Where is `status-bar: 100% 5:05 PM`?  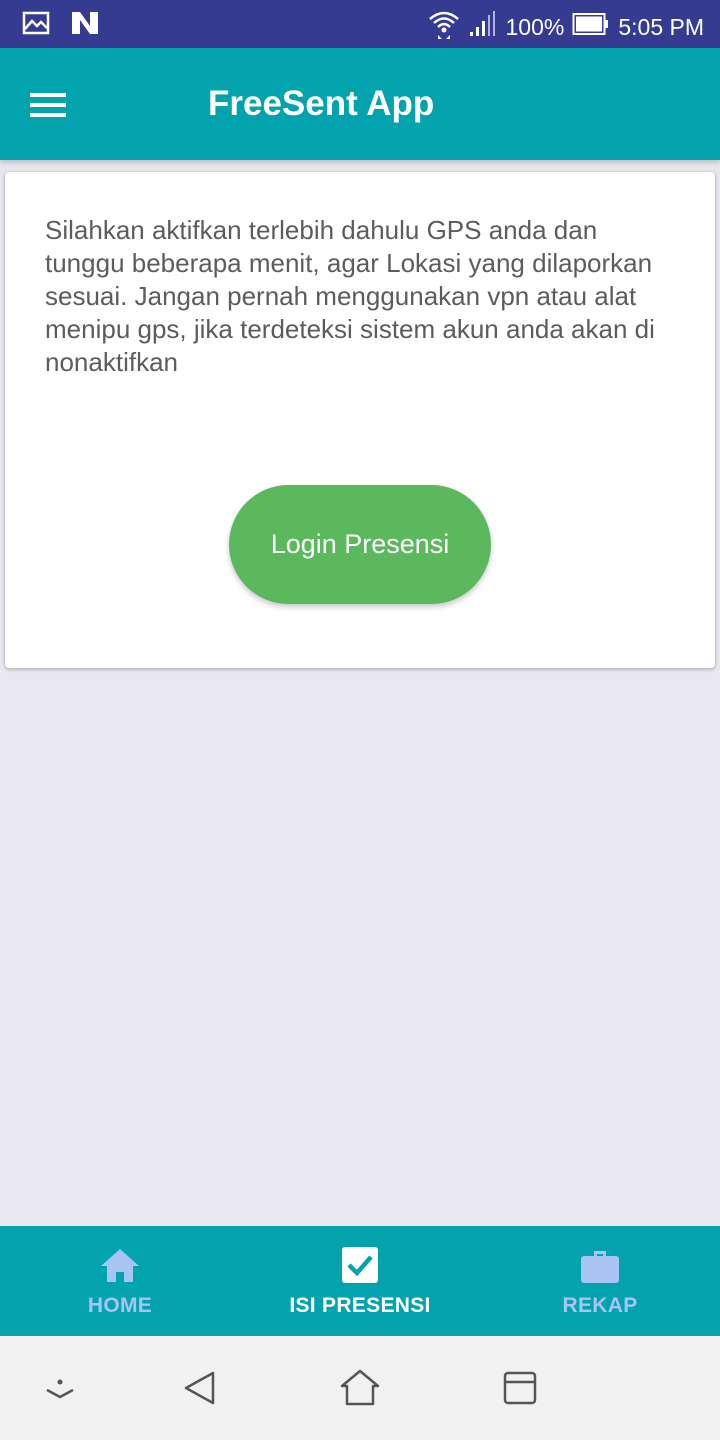
status-bar: 100% 5:05 PM is located at coordinates (360, 24).